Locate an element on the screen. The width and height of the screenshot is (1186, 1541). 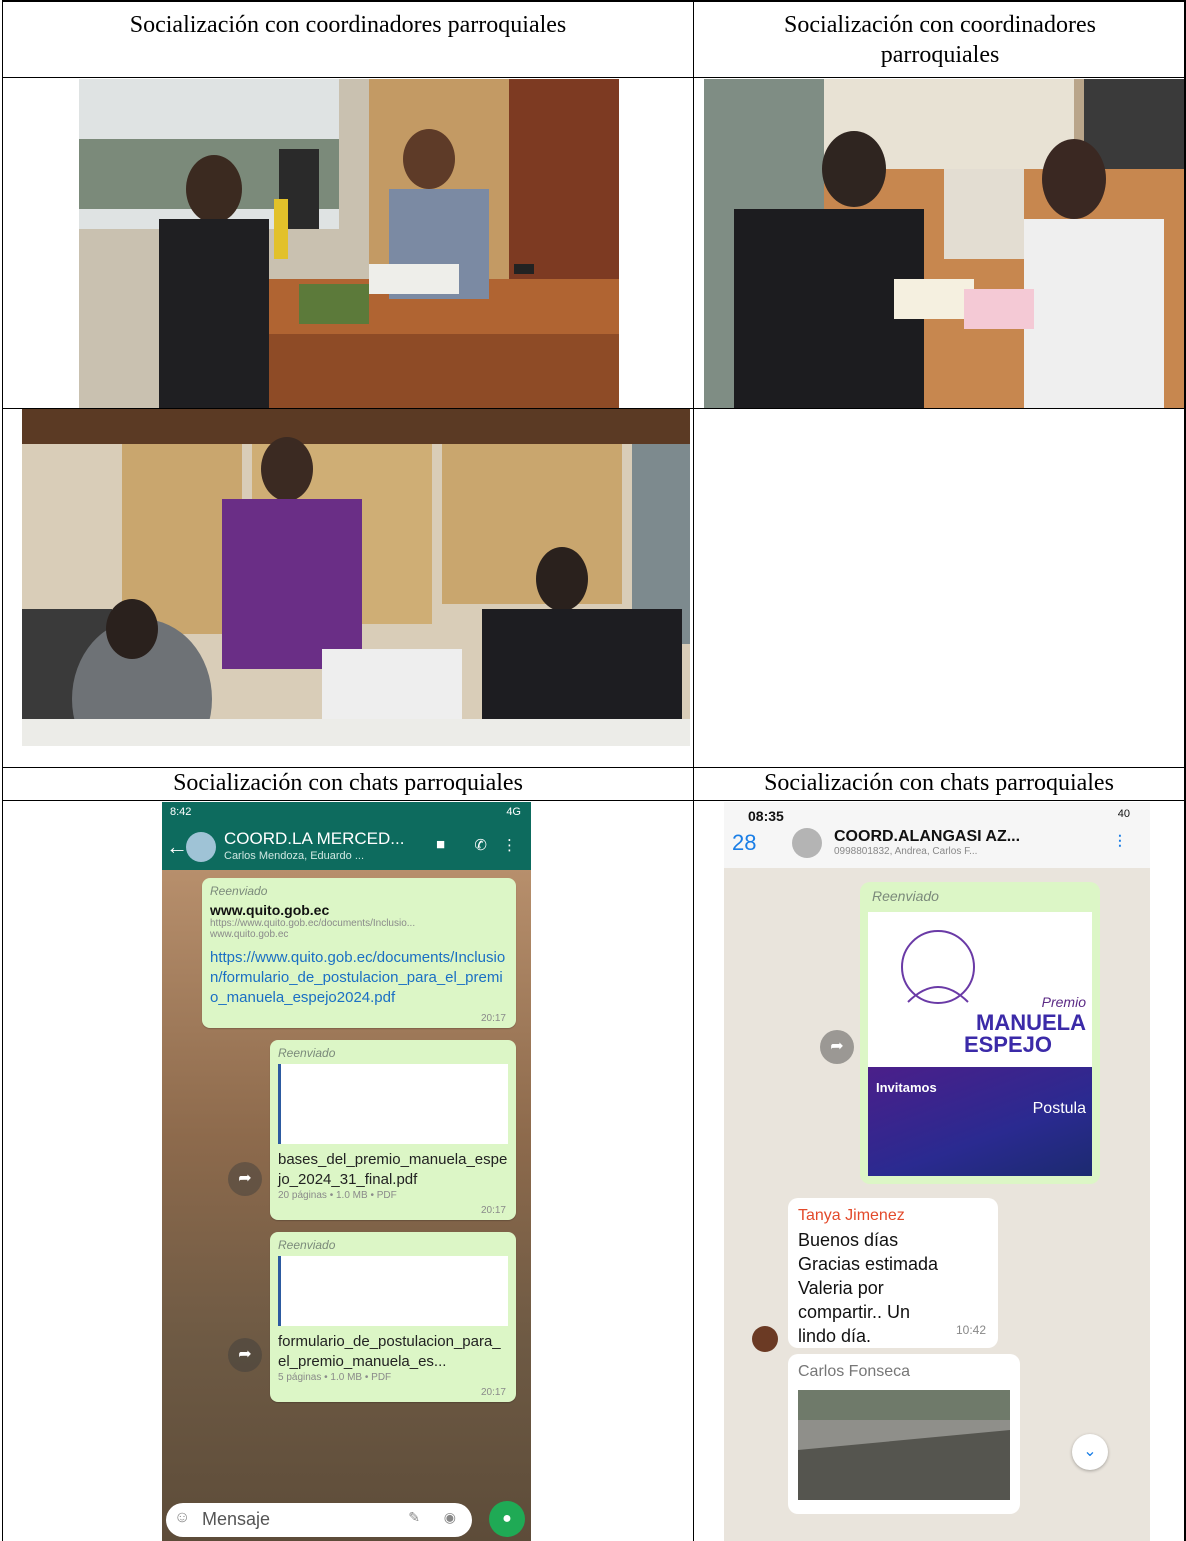
poster-image: Premio MANUELA ESPEJO Invitamos Postula is located at coordinates (980, 1044).